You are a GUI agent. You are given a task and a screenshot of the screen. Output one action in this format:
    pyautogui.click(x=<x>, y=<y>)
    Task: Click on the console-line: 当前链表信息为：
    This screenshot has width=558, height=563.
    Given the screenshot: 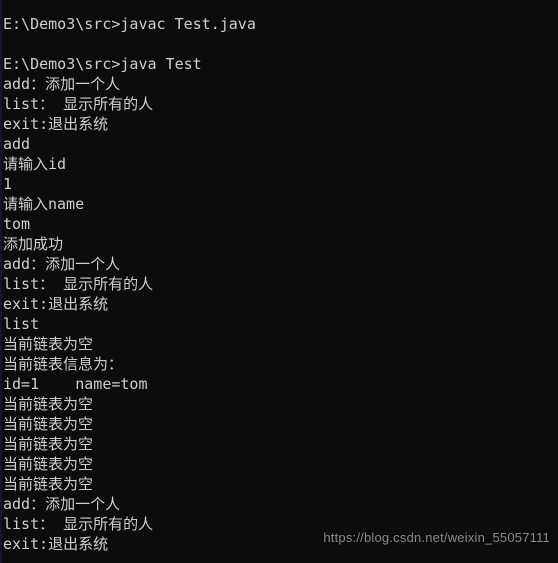 What is the action you would take?
    pyautogui.click(x=63, y=364)
    